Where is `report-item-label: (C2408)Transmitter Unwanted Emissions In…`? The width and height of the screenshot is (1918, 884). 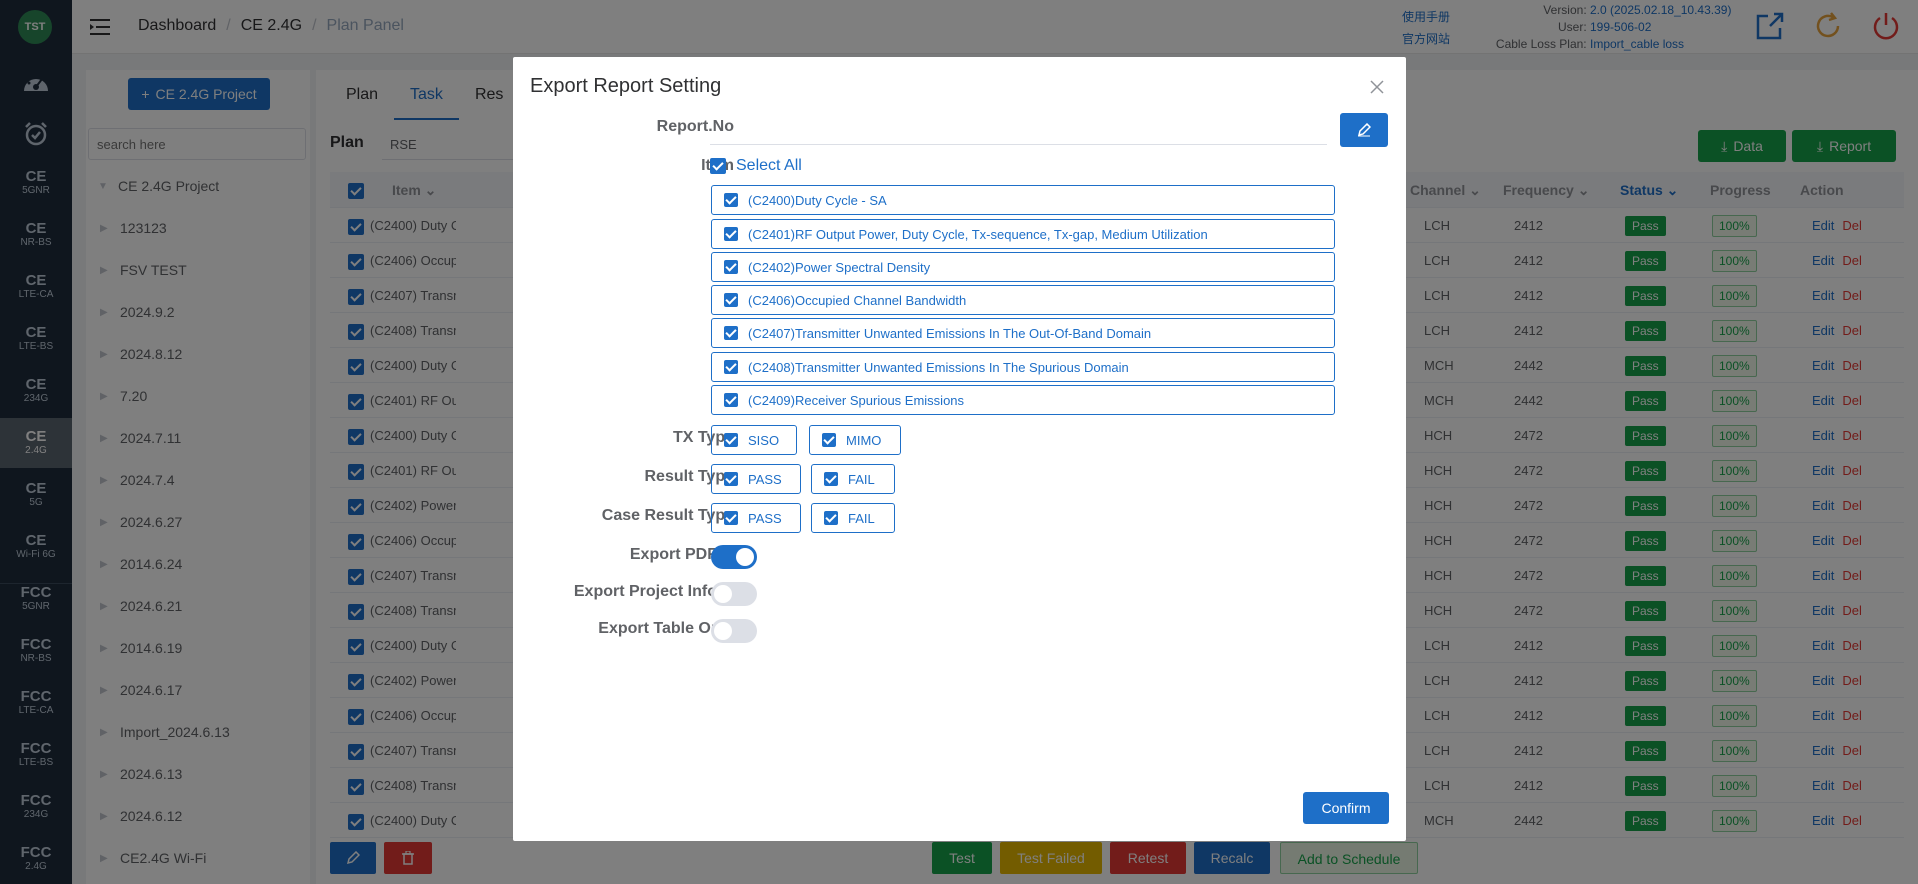
report-item-label: (C2408)Transmitter Unwanted Emissions In… is located at coordinates (938, 367).